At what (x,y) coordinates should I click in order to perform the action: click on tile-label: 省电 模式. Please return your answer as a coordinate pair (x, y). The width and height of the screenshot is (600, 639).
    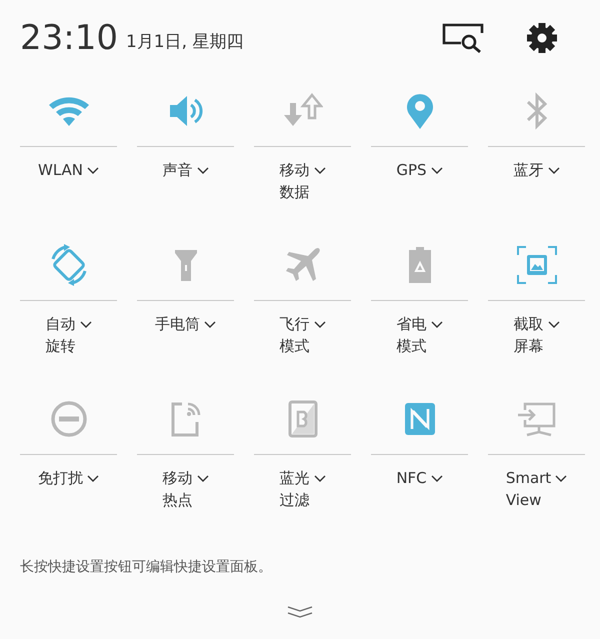
    Looking at the image, I should click on (411, 335).